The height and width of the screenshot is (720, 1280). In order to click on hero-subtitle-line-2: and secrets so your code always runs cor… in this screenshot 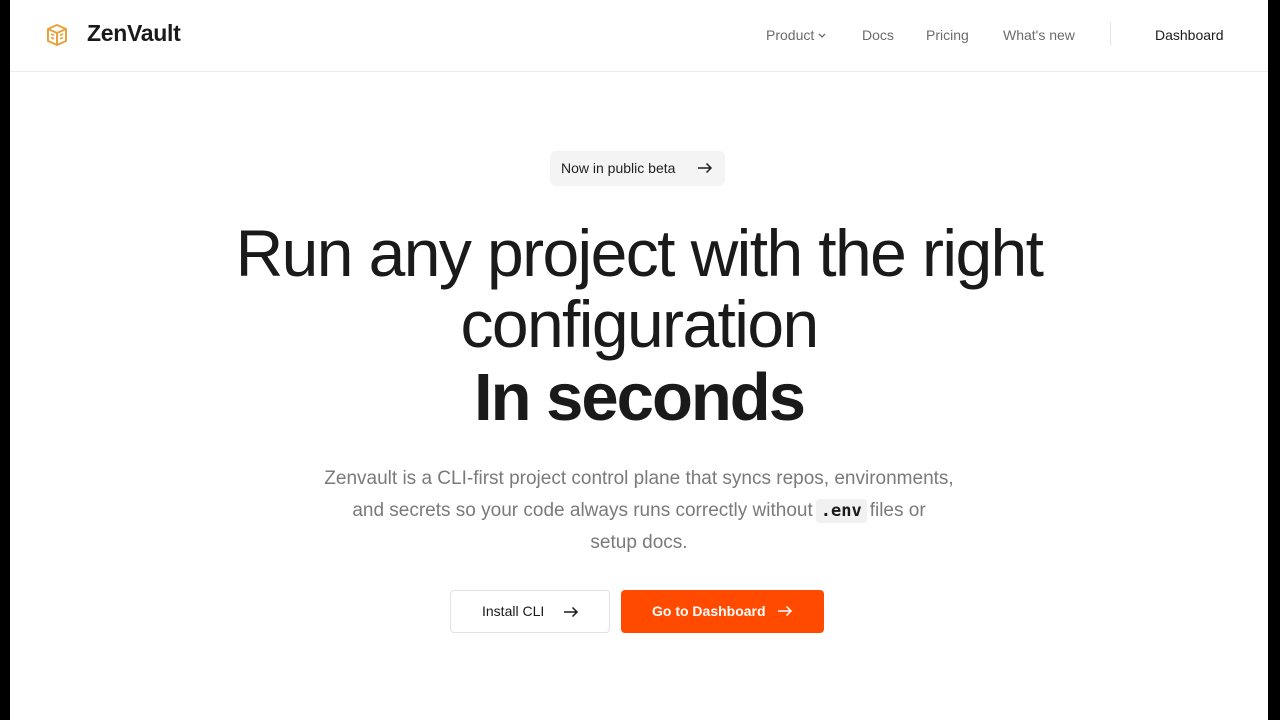, I will do `click(639, 511)`.